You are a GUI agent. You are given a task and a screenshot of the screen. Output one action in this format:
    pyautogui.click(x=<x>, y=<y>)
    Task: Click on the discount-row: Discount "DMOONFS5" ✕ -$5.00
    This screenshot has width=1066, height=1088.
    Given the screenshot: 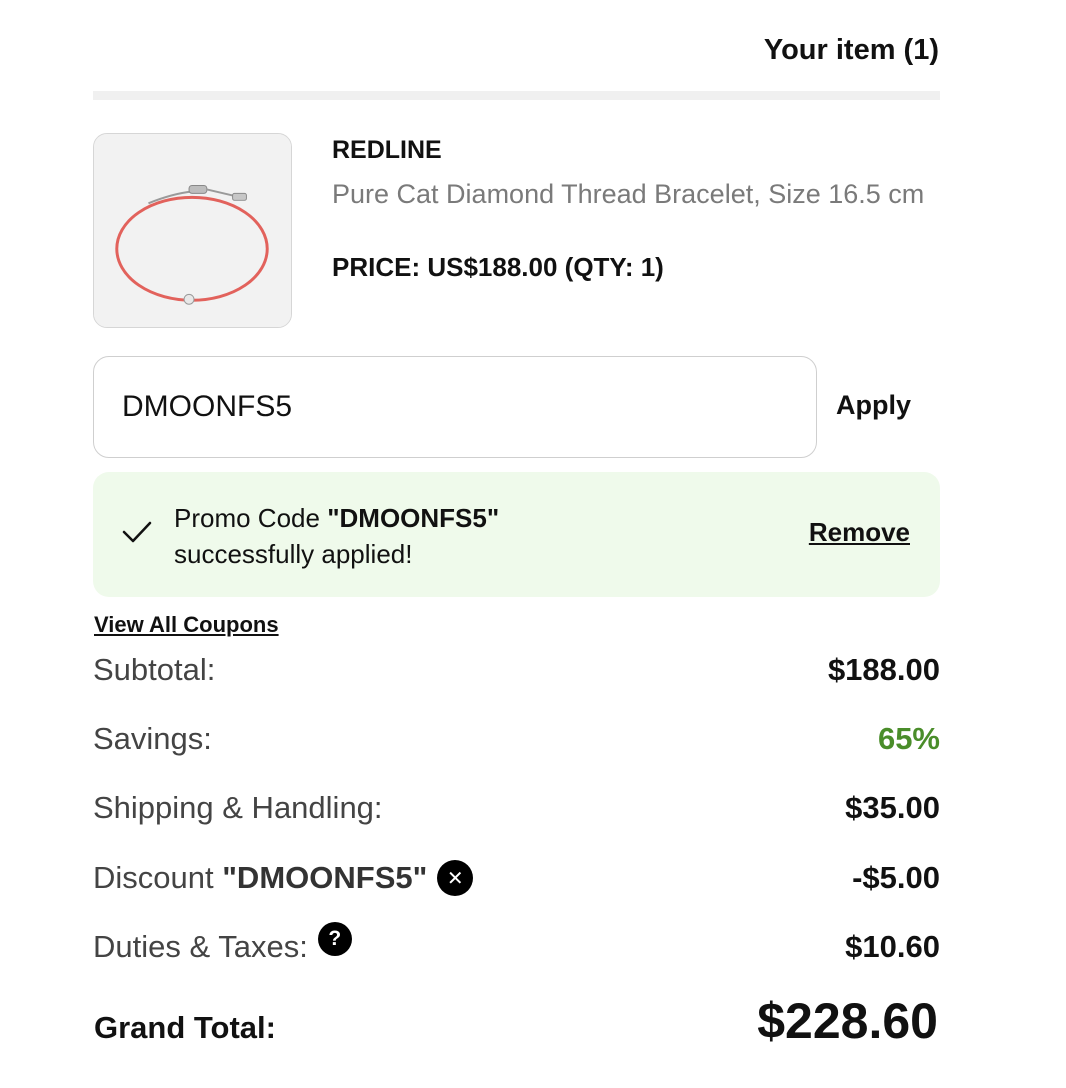 What is the action you would take?
    pyautogui.click(x=516, y=878)
    